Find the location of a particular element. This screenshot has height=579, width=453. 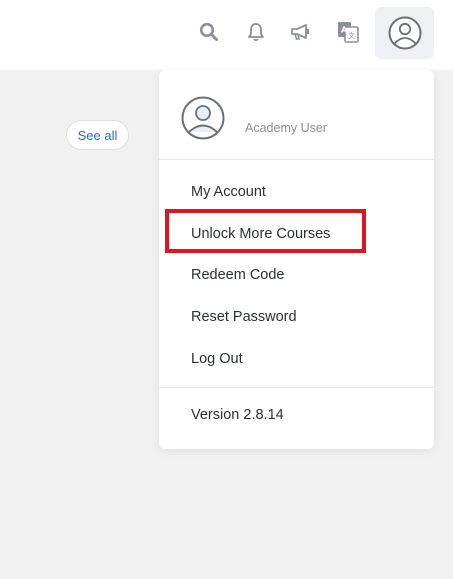

menu-item-my-account: My Account is located at coordinates (228, 192).